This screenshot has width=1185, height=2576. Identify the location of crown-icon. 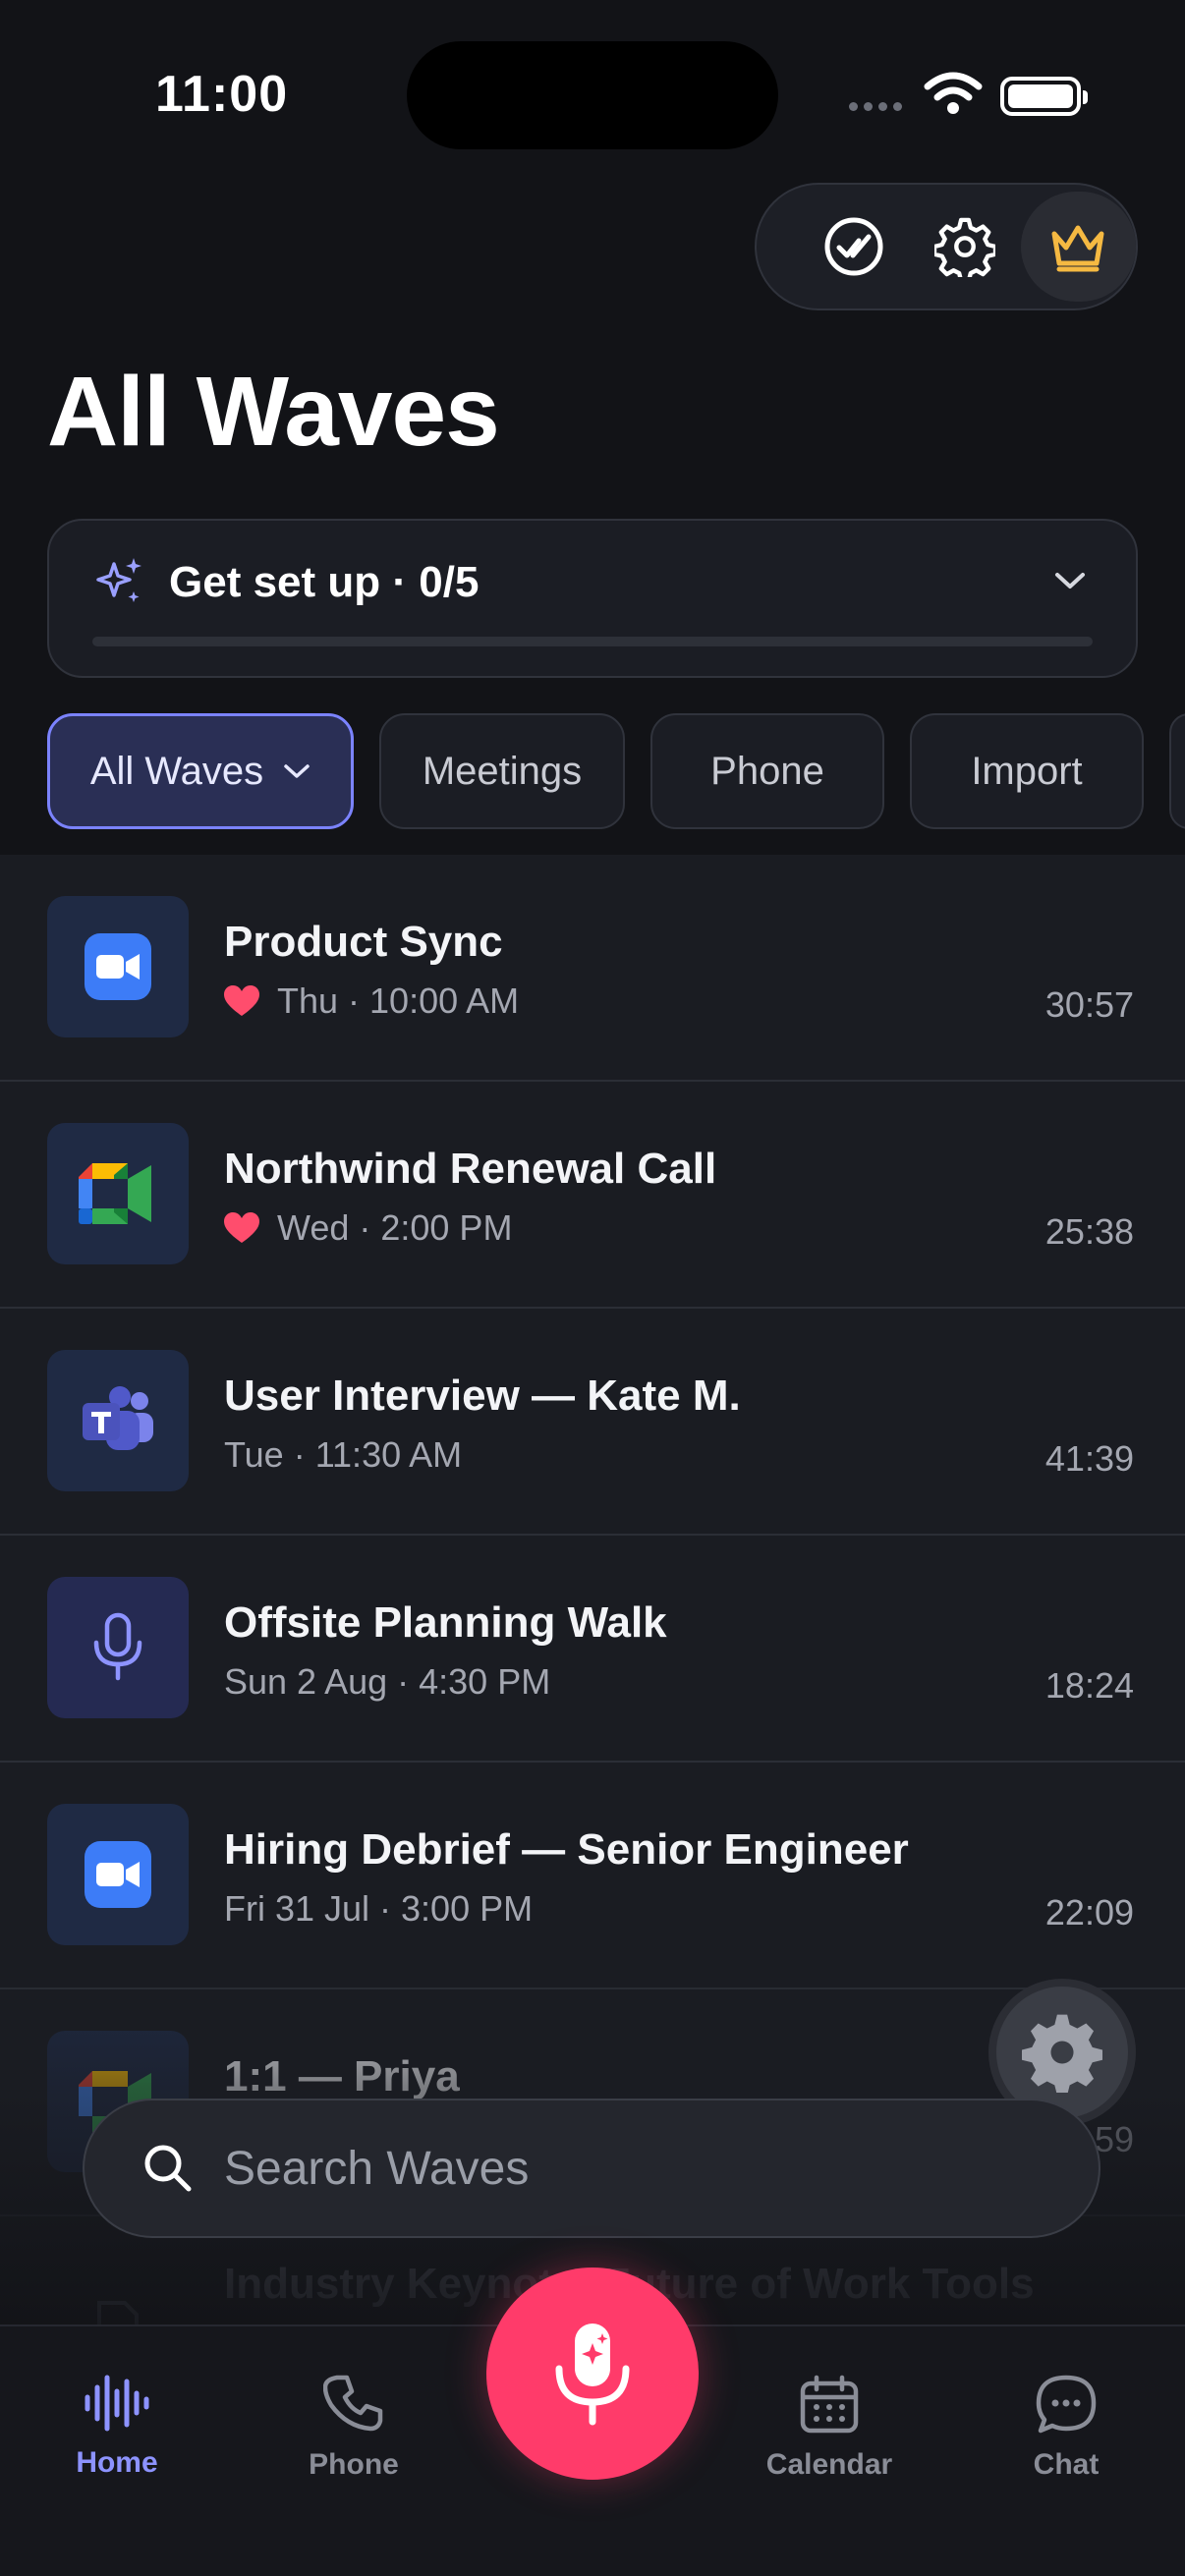
(1077, 248).